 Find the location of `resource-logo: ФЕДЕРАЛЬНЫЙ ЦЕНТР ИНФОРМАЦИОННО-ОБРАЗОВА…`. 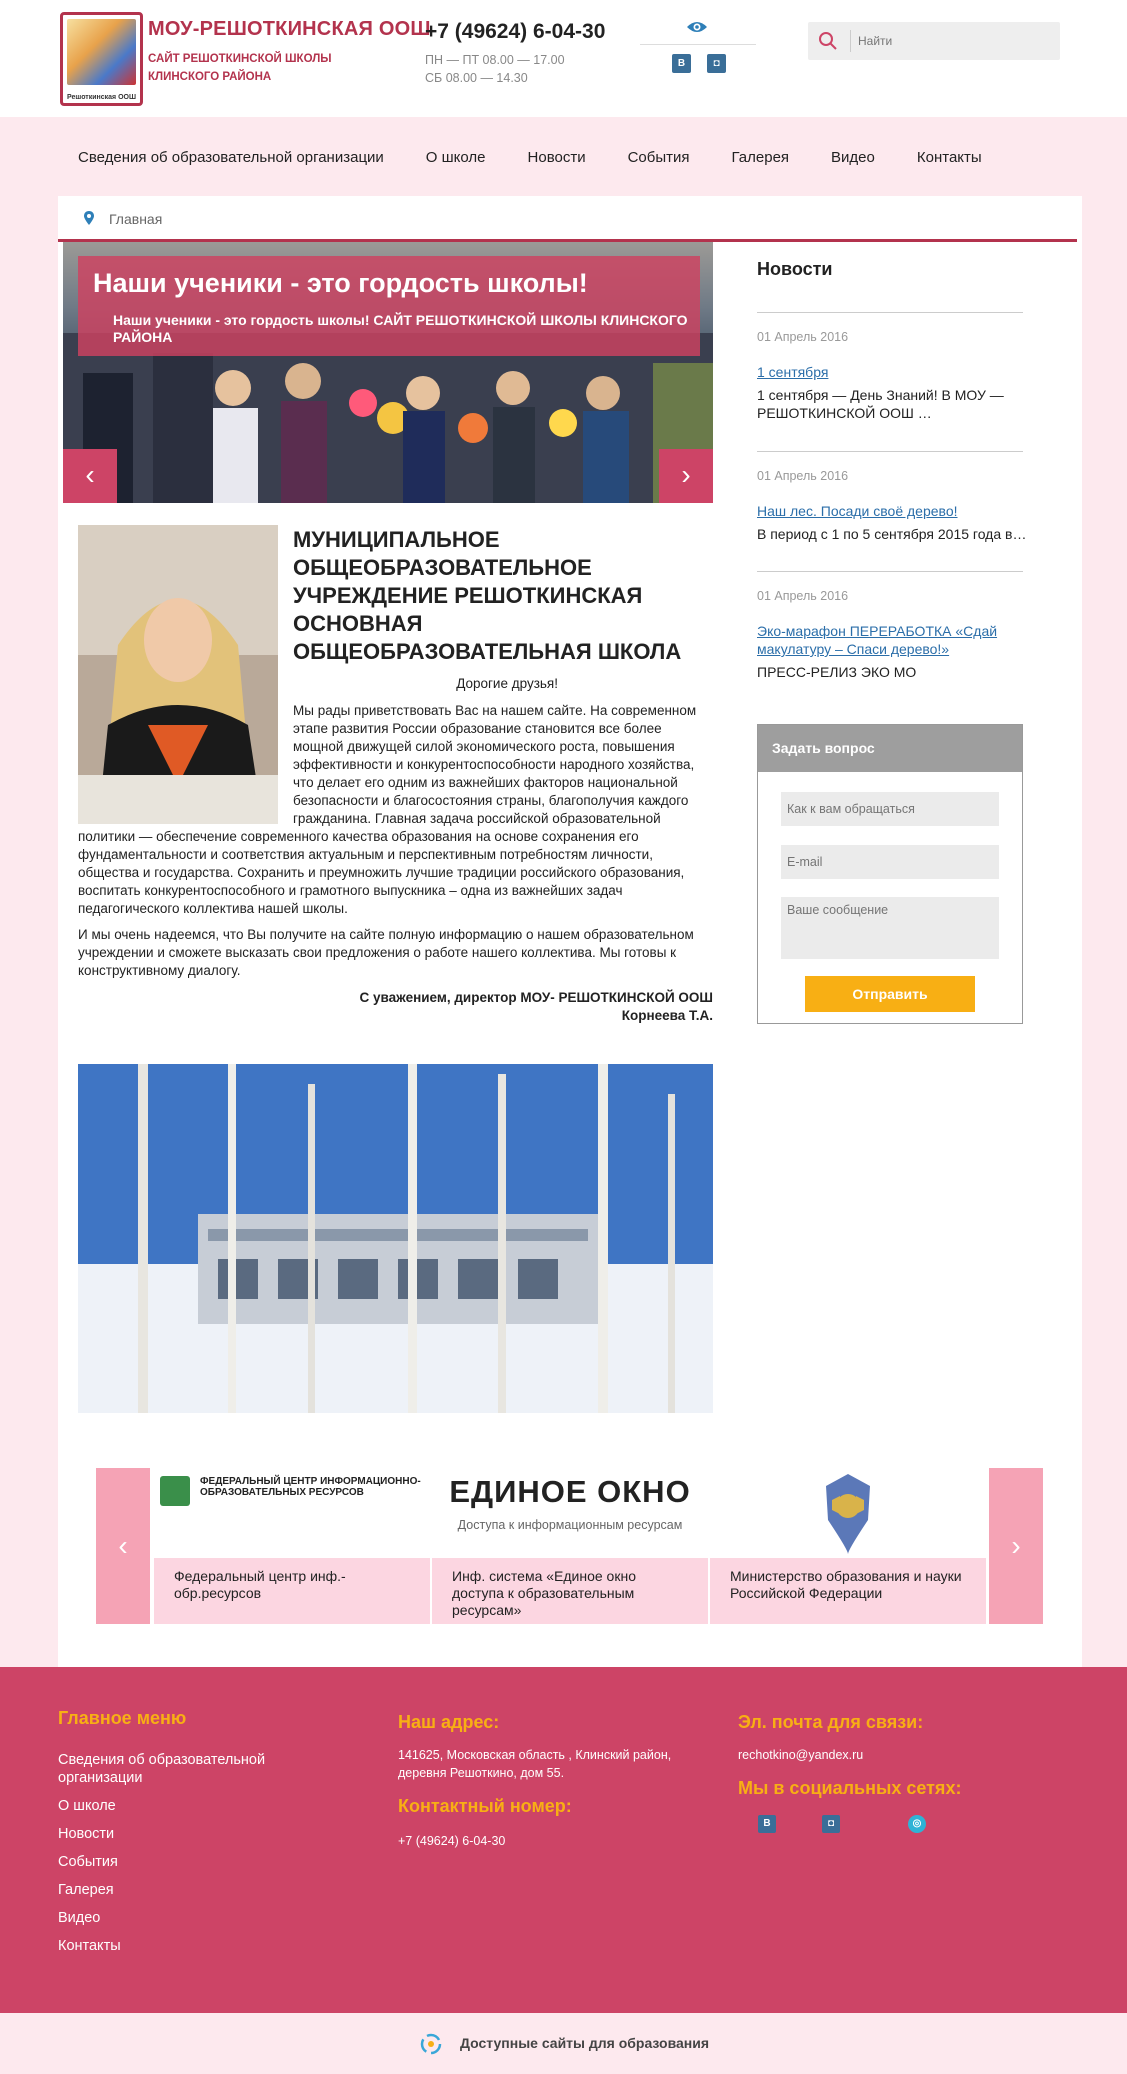

resource-logo: ФЕДЕРАЛЬНЫЙ ЦЕНТР ИНФОРМАЦИОННО-ОБРАЗОВА… is located at coordinates (292, 1513).